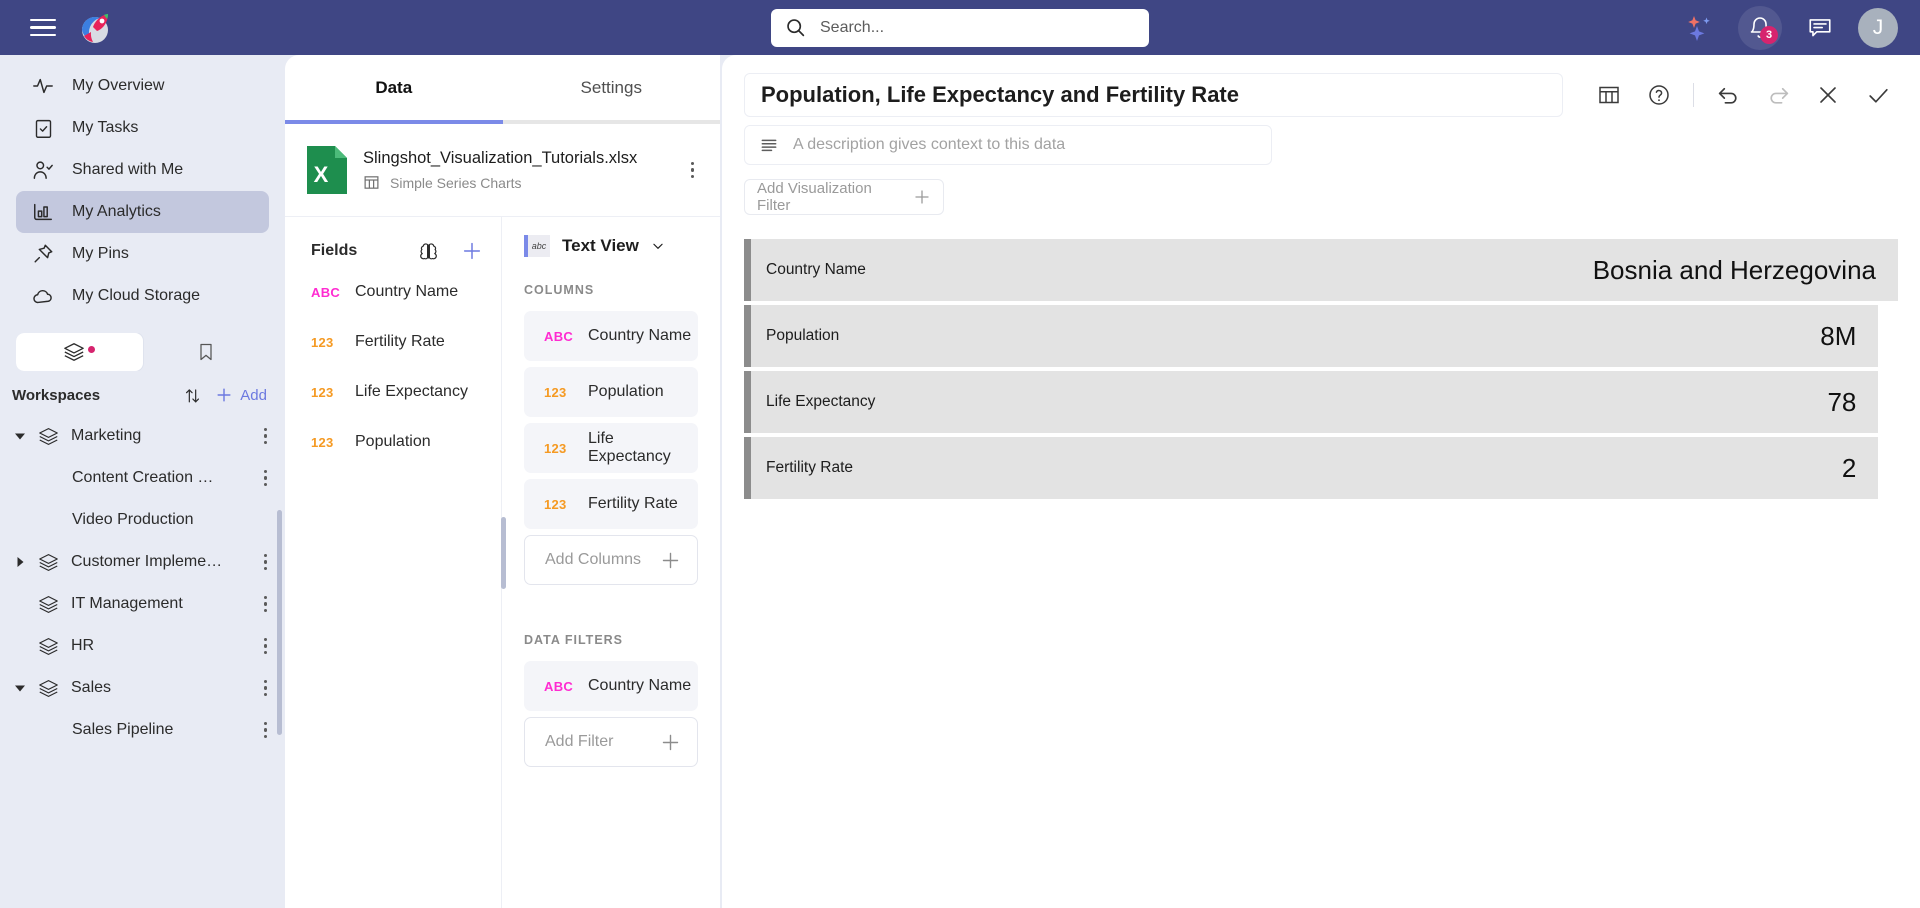 Image resolution: width=1920 pixels, height=908 pixels. Describe the element at coordinates (1311, 468) in the screenshot. I see `table-row: Fertility Rate 2` at that location.